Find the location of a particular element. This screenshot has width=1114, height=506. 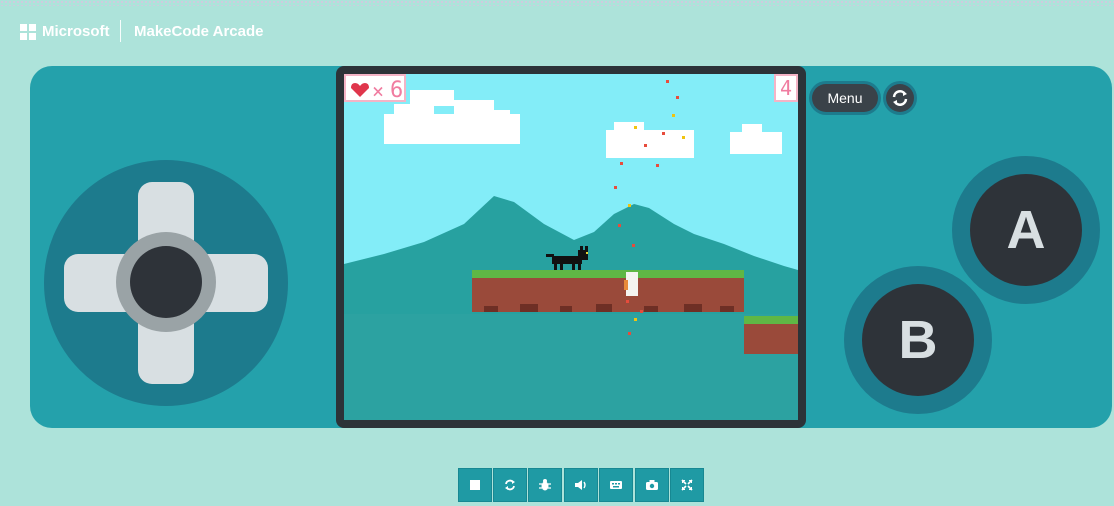

menu-button: Menu is located at coordinates (845, 98).